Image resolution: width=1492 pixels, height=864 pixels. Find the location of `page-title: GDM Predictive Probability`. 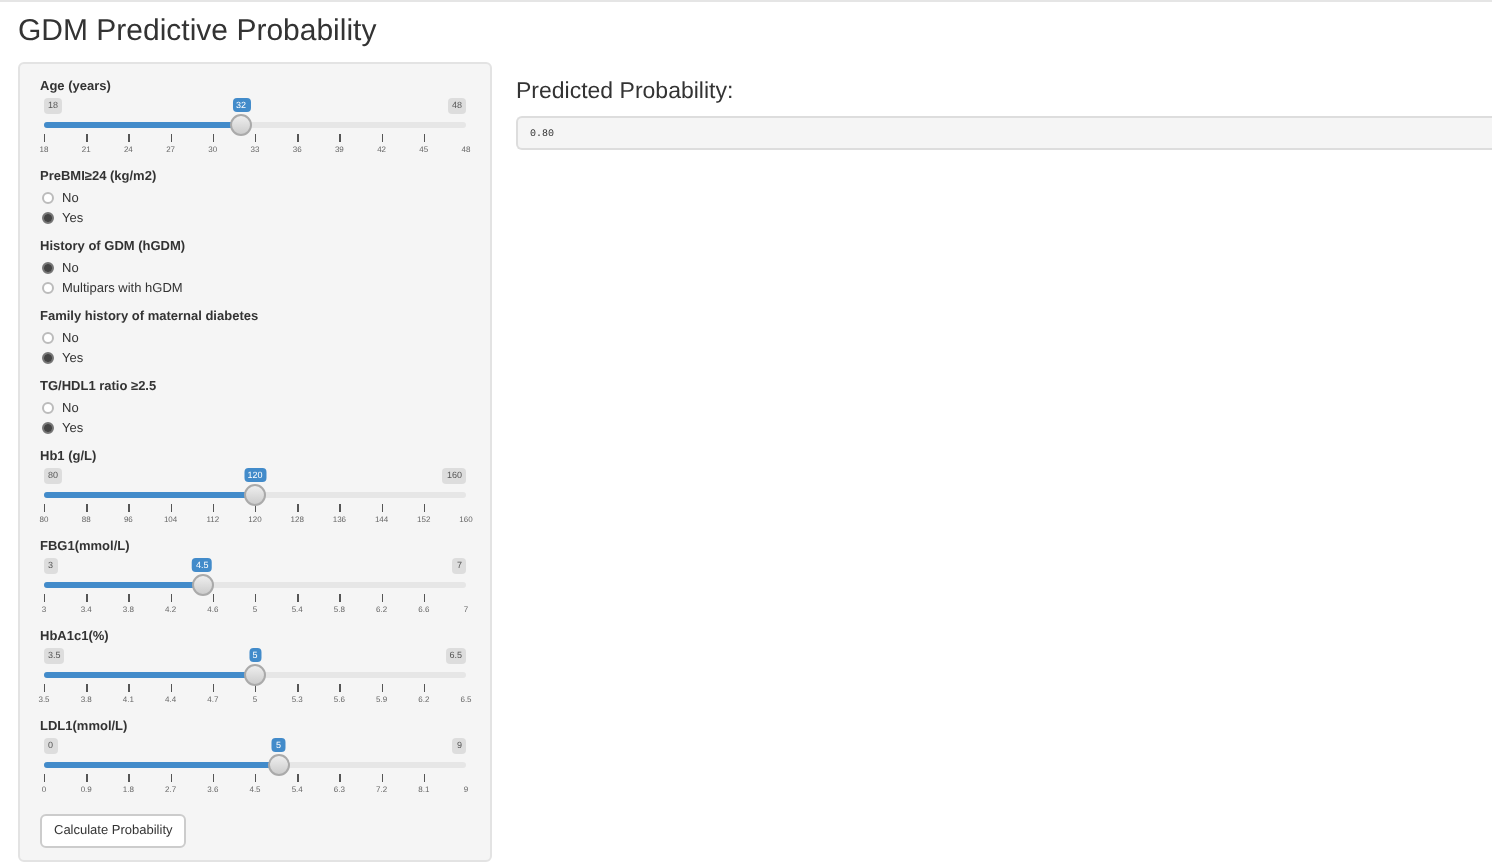

page-title: GDM Predictive Probability is located at coordinates (198, 32).